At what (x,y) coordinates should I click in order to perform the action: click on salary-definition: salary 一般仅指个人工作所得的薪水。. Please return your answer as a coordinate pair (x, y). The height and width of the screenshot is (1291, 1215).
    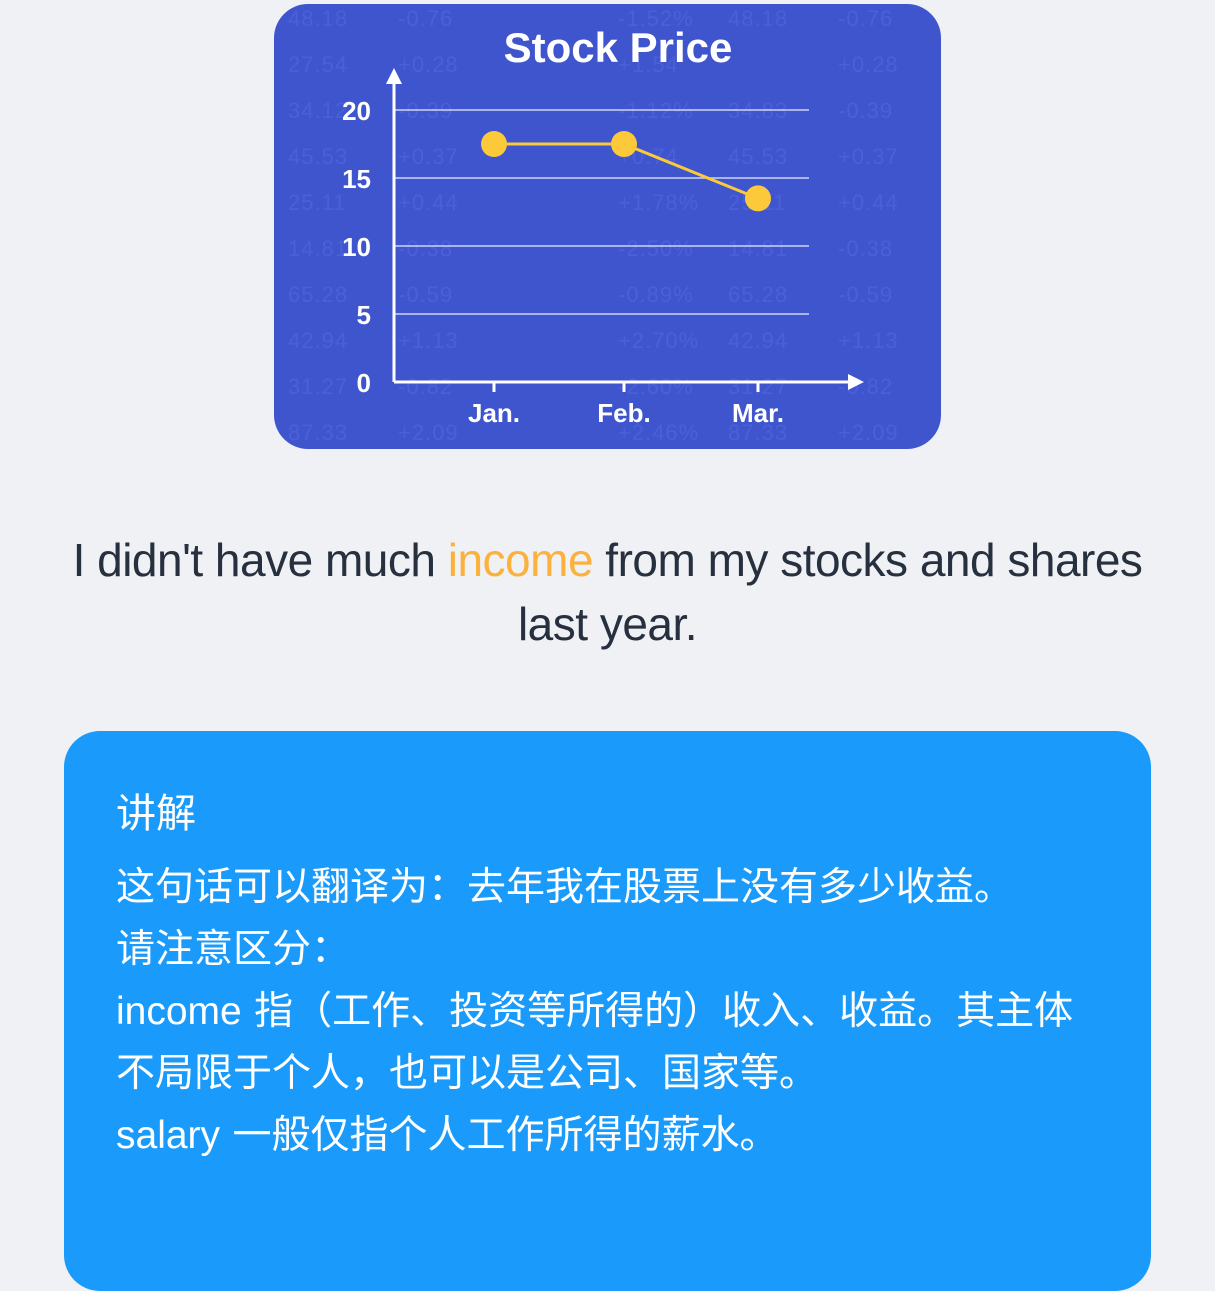
    Looking at the image, I should click on (596, 1136).